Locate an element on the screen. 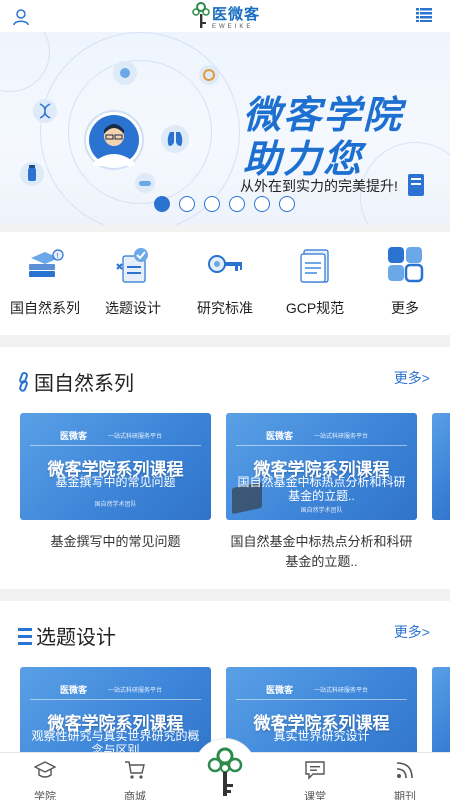 This screenshot has width=450, height=800. card-topic: 真实世界研究设计 is located at coordinates (321, 736).